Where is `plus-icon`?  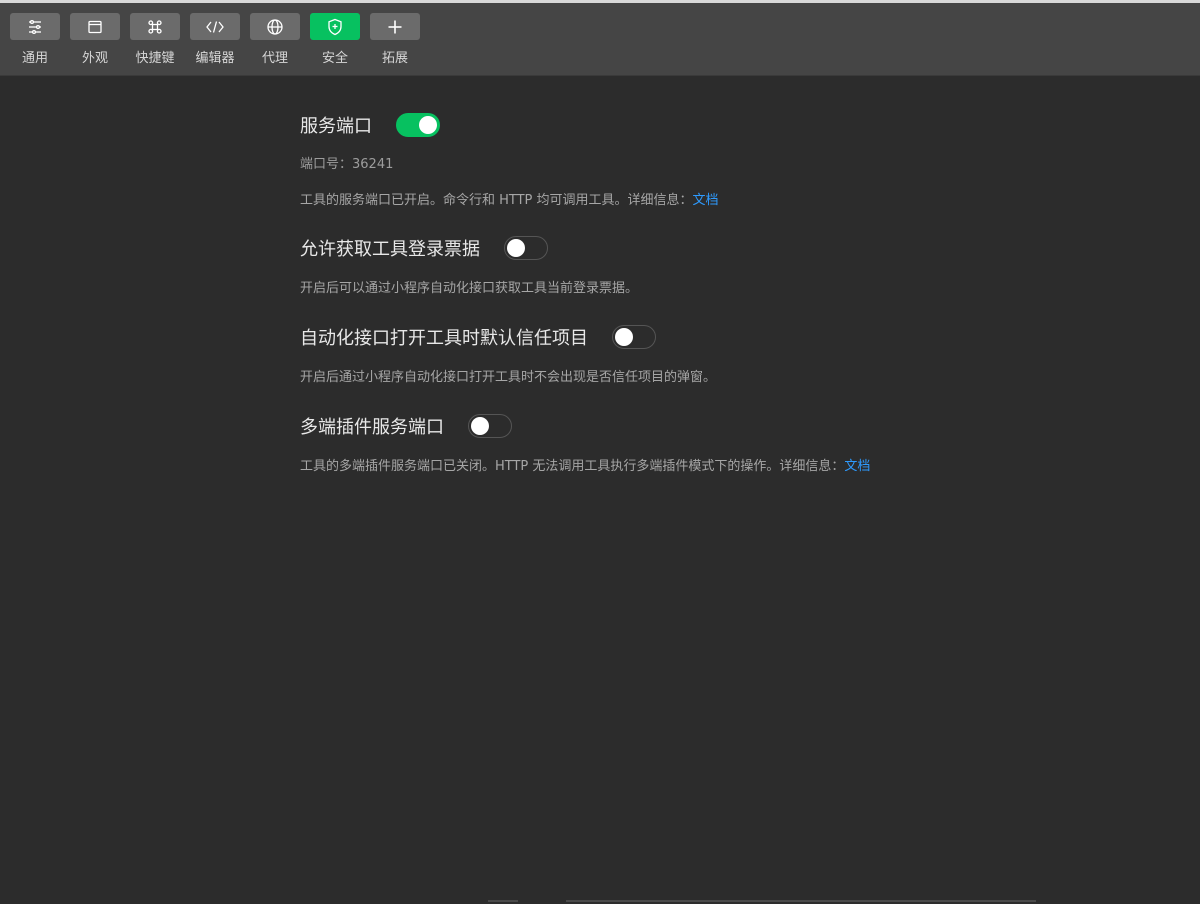 plus-icon is located at coordinates (395, 26).